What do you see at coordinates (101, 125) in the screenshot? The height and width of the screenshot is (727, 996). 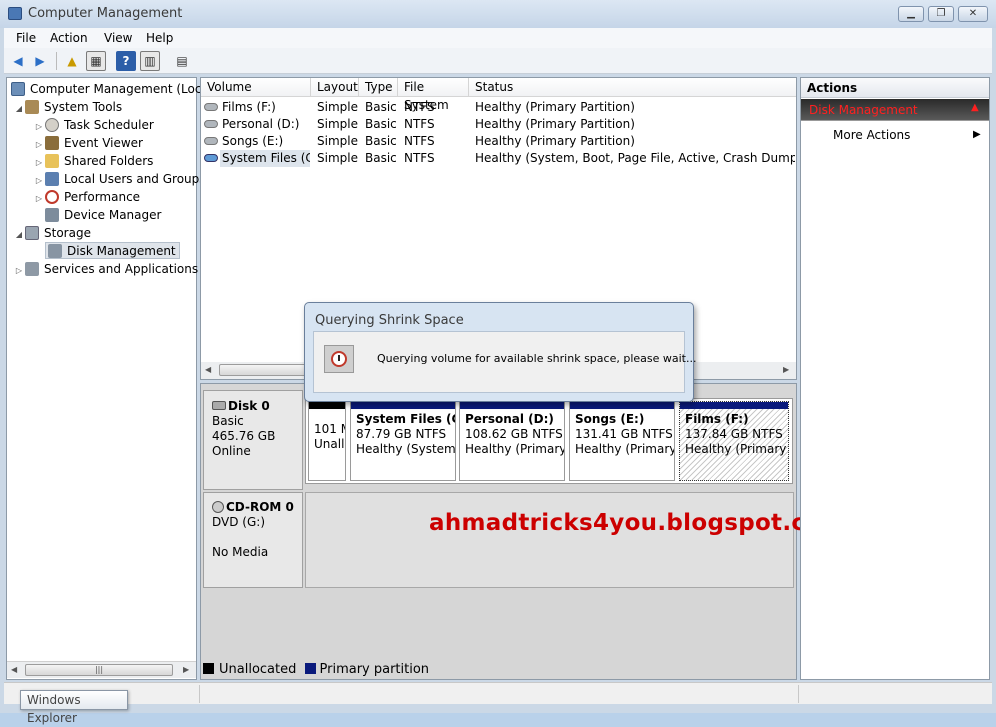 I see `tree-item-task-scheduler: ▷ Task Scheduler` at bounding box center [101, 125].